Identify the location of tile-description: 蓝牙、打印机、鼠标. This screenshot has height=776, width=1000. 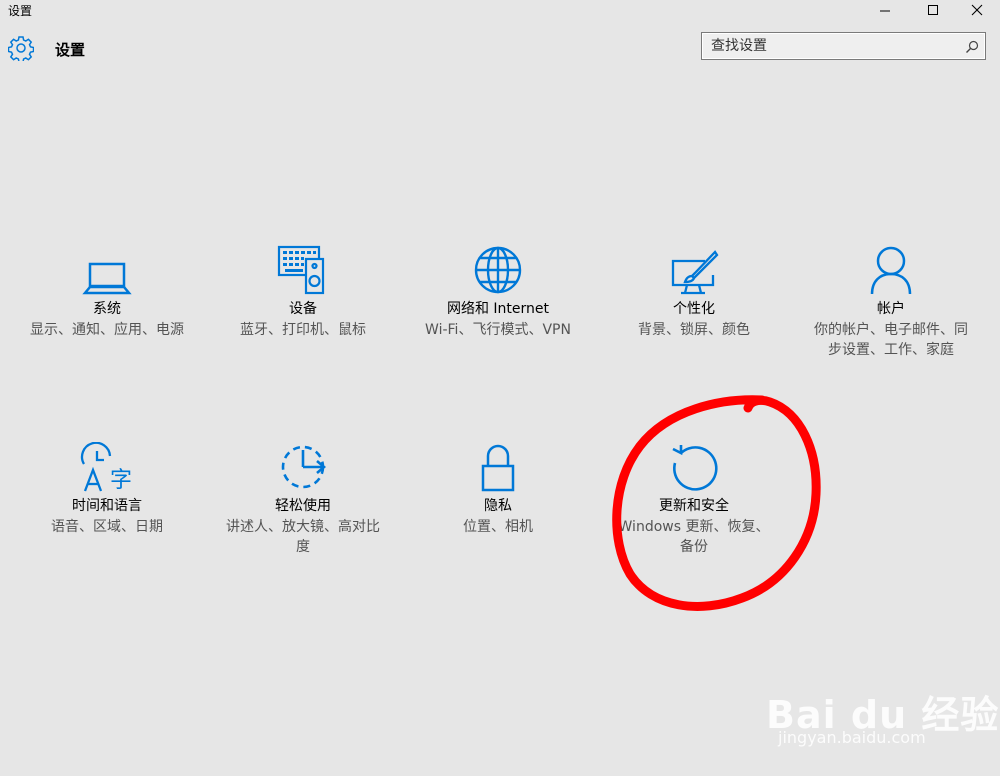
(303, 330).